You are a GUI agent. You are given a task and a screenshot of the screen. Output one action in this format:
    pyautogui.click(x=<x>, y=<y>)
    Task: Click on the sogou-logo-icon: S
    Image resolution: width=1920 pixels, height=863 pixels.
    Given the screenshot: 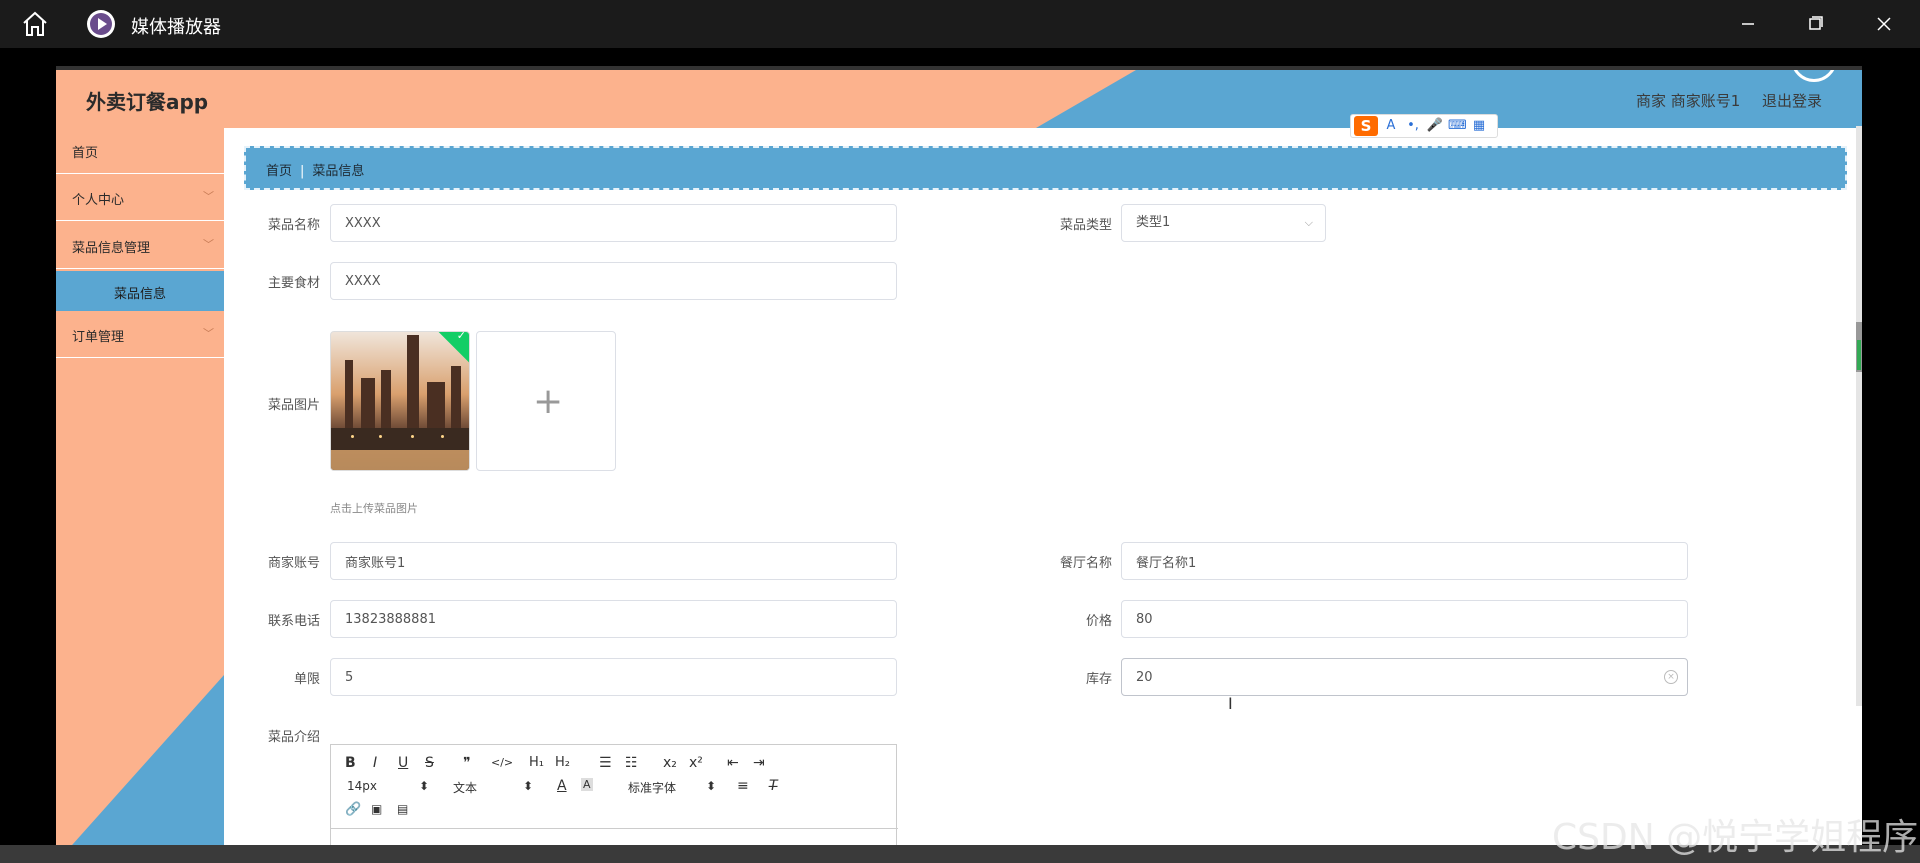 What is the action you would take?
    pyautogui.click(x=1366, y=126)
    